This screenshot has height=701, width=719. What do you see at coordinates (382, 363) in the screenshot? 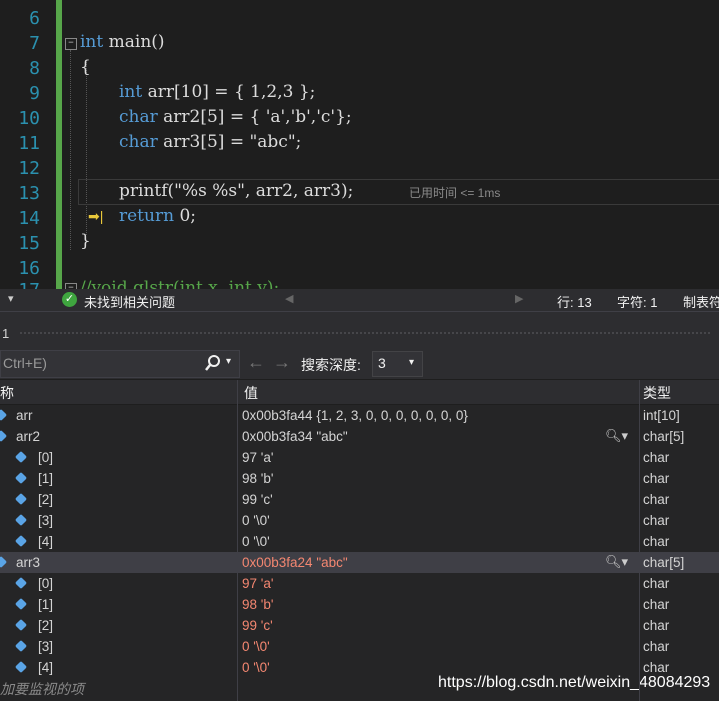
I see `search-depth-value: 3` at bounding box center [382, 363].